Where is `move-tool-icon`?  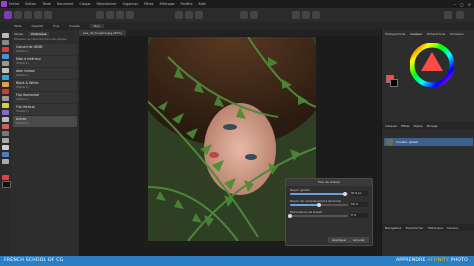
move-tool-icon is located at coordinates (5, 35).